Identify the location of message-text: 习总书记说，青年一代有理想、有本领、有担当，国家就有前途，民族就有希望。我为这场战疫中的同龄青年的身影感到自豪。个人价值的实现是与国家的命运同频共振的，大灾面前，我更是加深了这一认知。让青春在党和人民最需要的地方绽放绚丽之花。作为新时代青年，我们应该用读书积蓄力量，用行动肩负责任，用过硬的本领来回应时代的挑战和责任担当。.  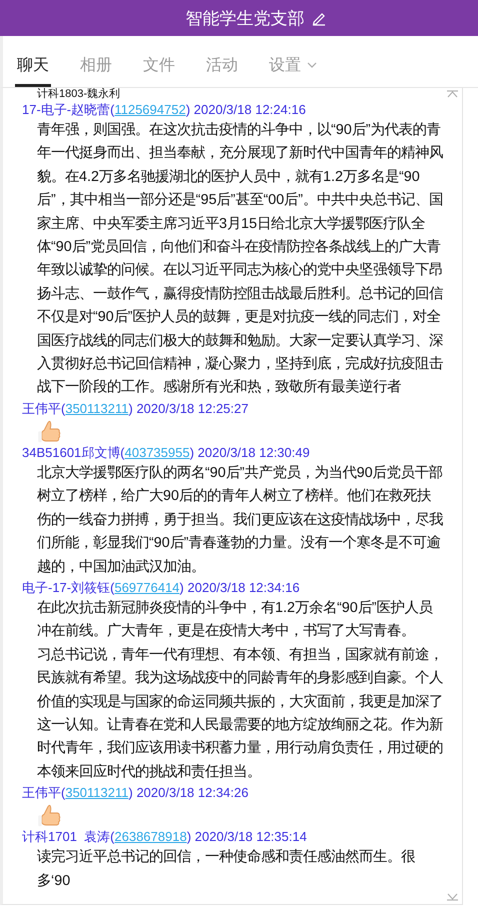
(240, 714).